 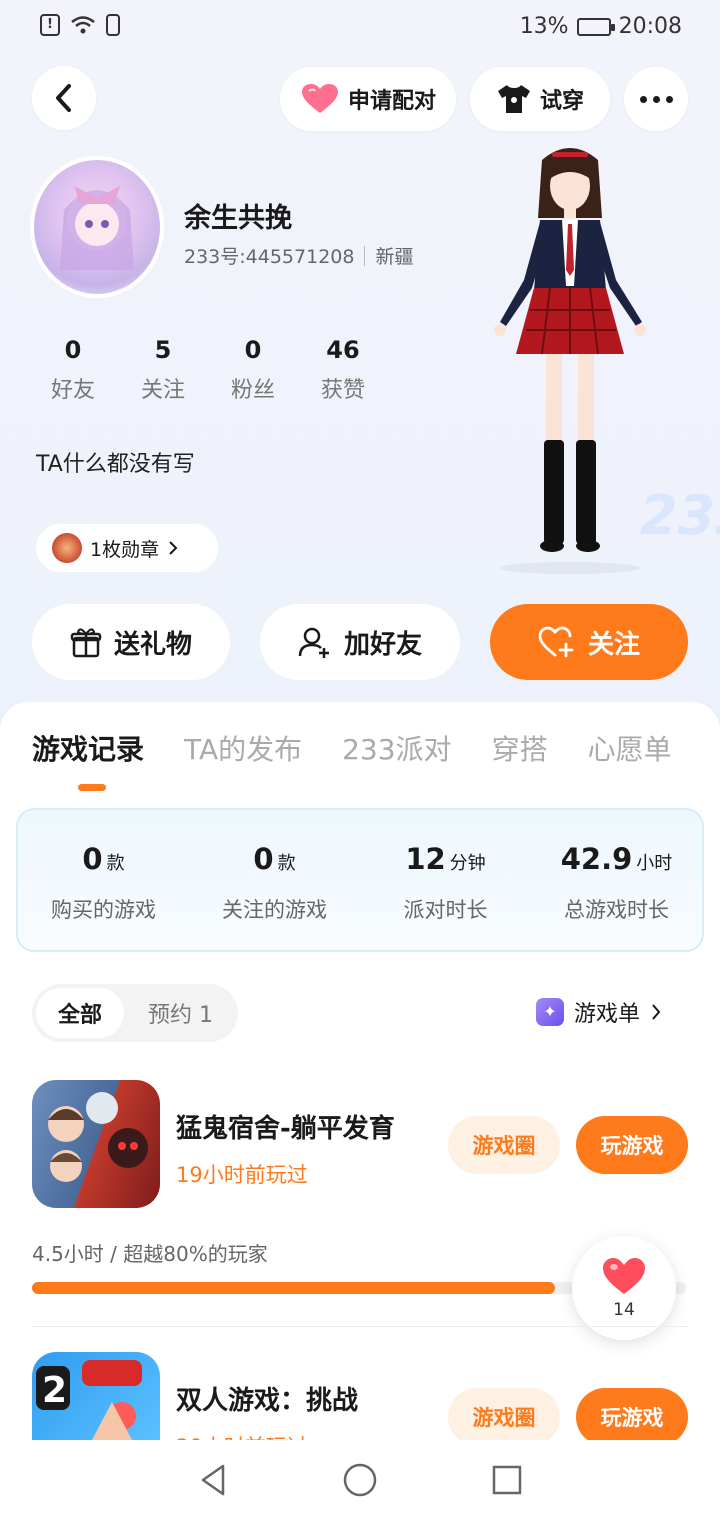 What do you see at coordinates (54, 1390) in the screenshot?
I see `game-icon-badge: 2` at bounding box center [54, 1390].